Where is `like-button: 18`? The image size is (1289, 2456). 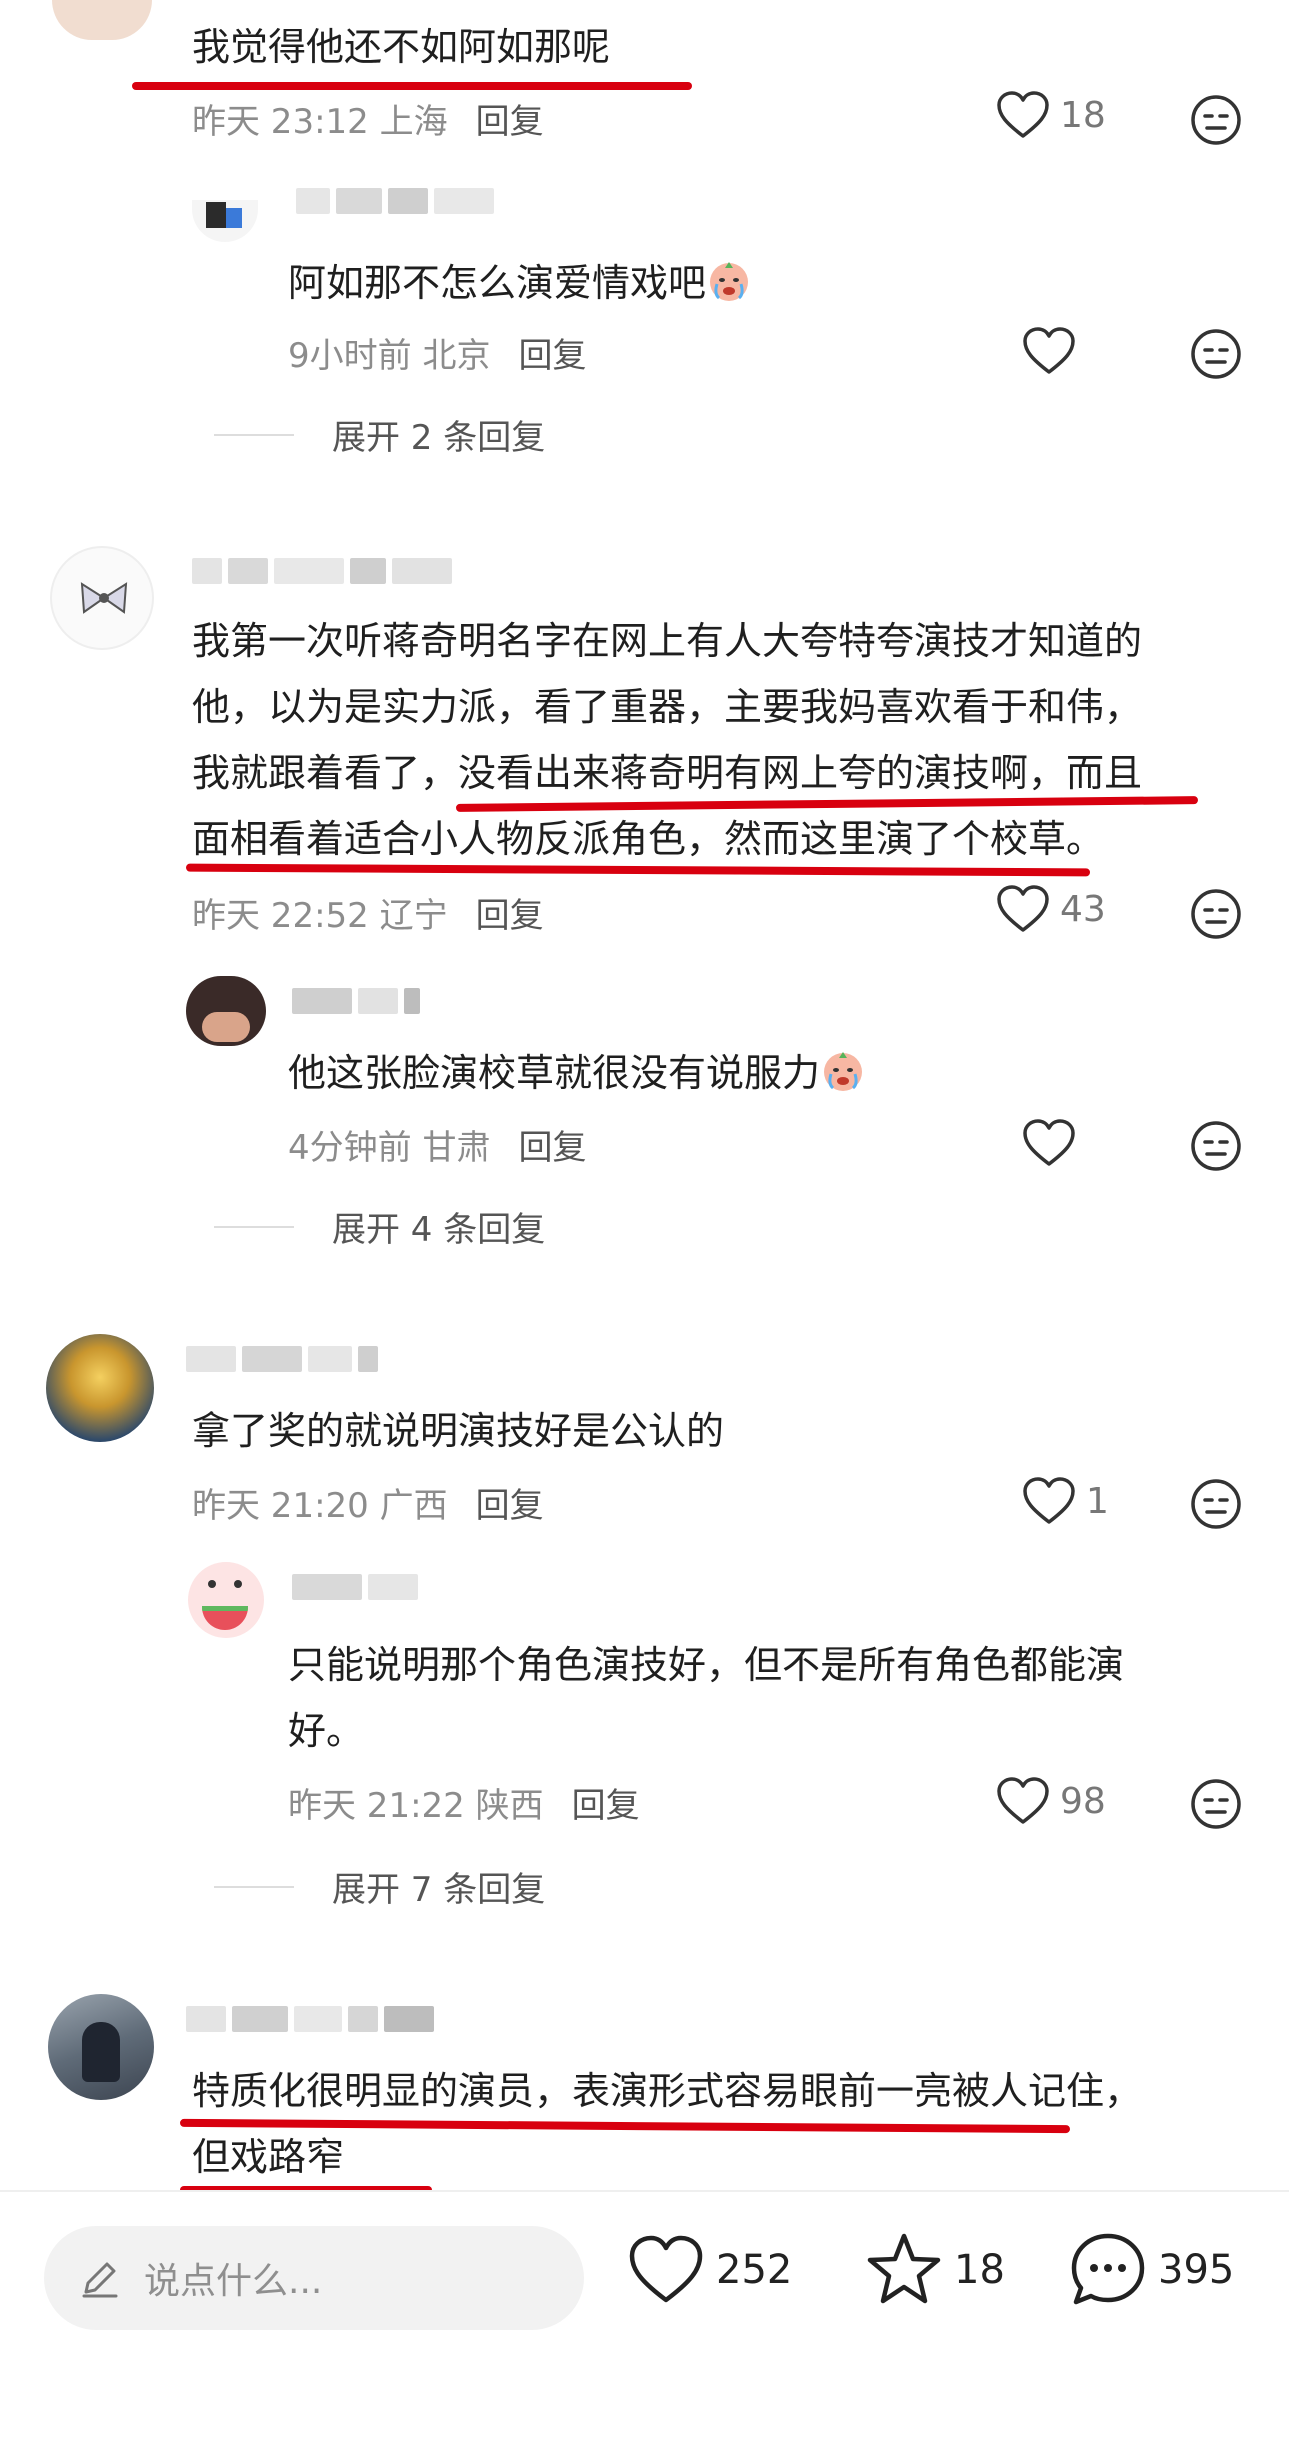 like-button: 18 is located at coordinates (1051, 115).